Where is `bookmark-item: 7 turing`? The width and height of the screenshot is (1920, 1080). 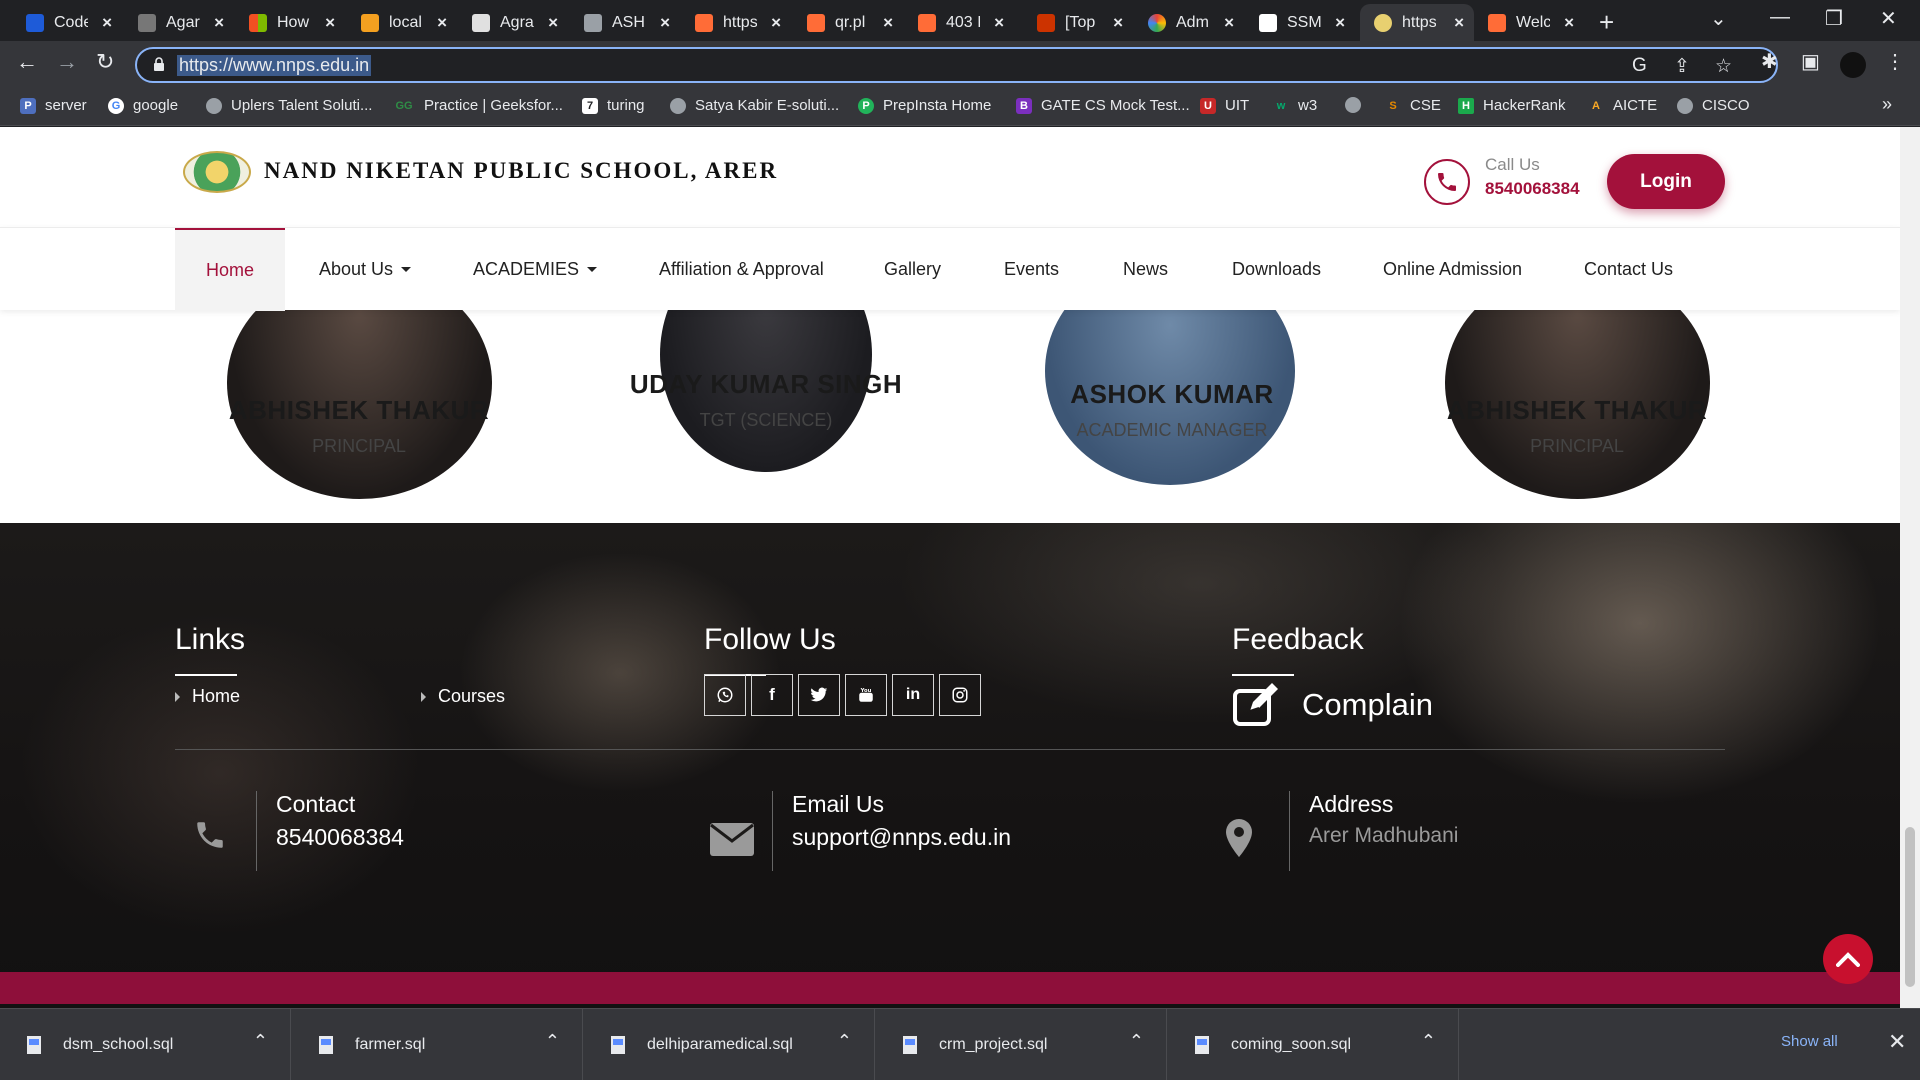
bookmark-item: 7 turing is located at coordinates (613, 105).